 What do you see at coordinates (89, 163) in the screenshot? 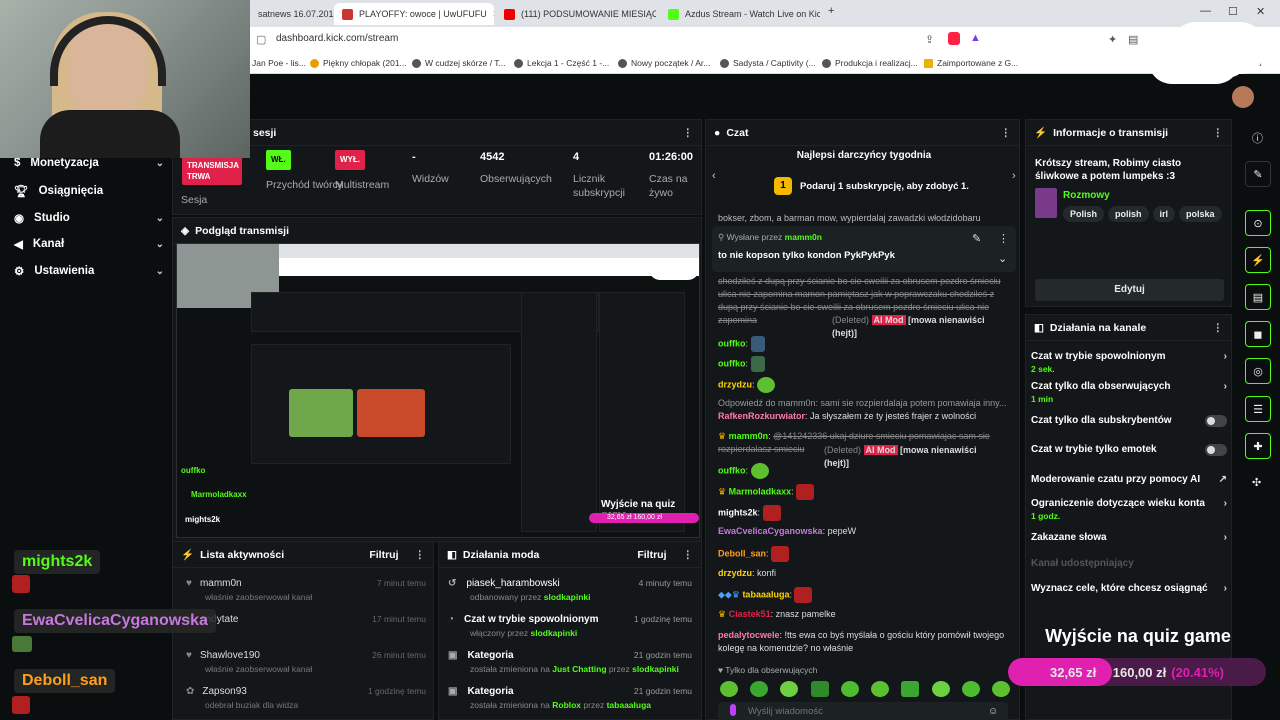
I see `sidebar-item-monetyzacja: $ Monetyzacja ⌄` at bounding box center [89, 163].